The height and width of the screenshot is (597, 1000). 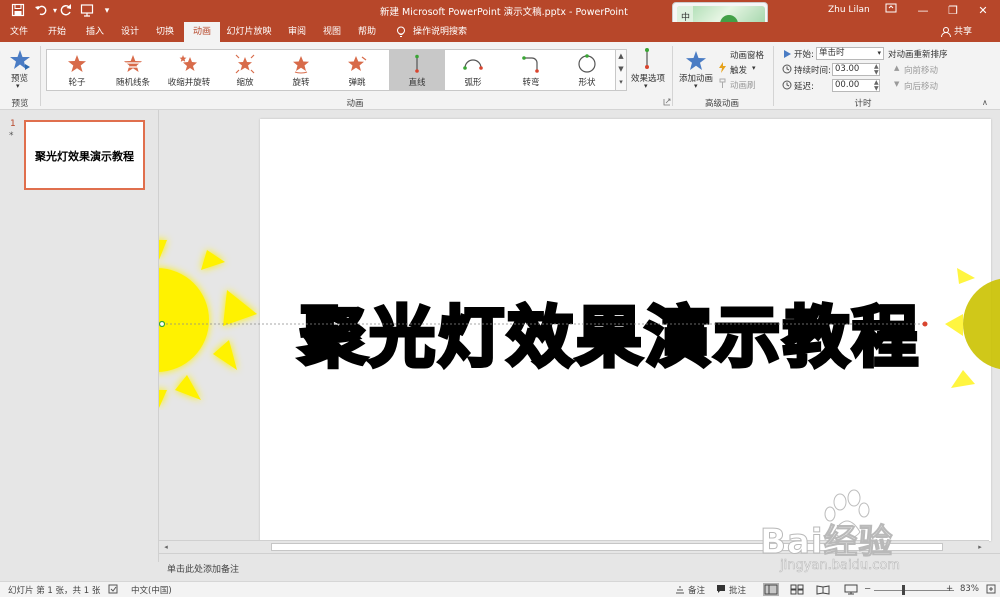 I want to click on share-button: 共享, so click(x=963, y=32).